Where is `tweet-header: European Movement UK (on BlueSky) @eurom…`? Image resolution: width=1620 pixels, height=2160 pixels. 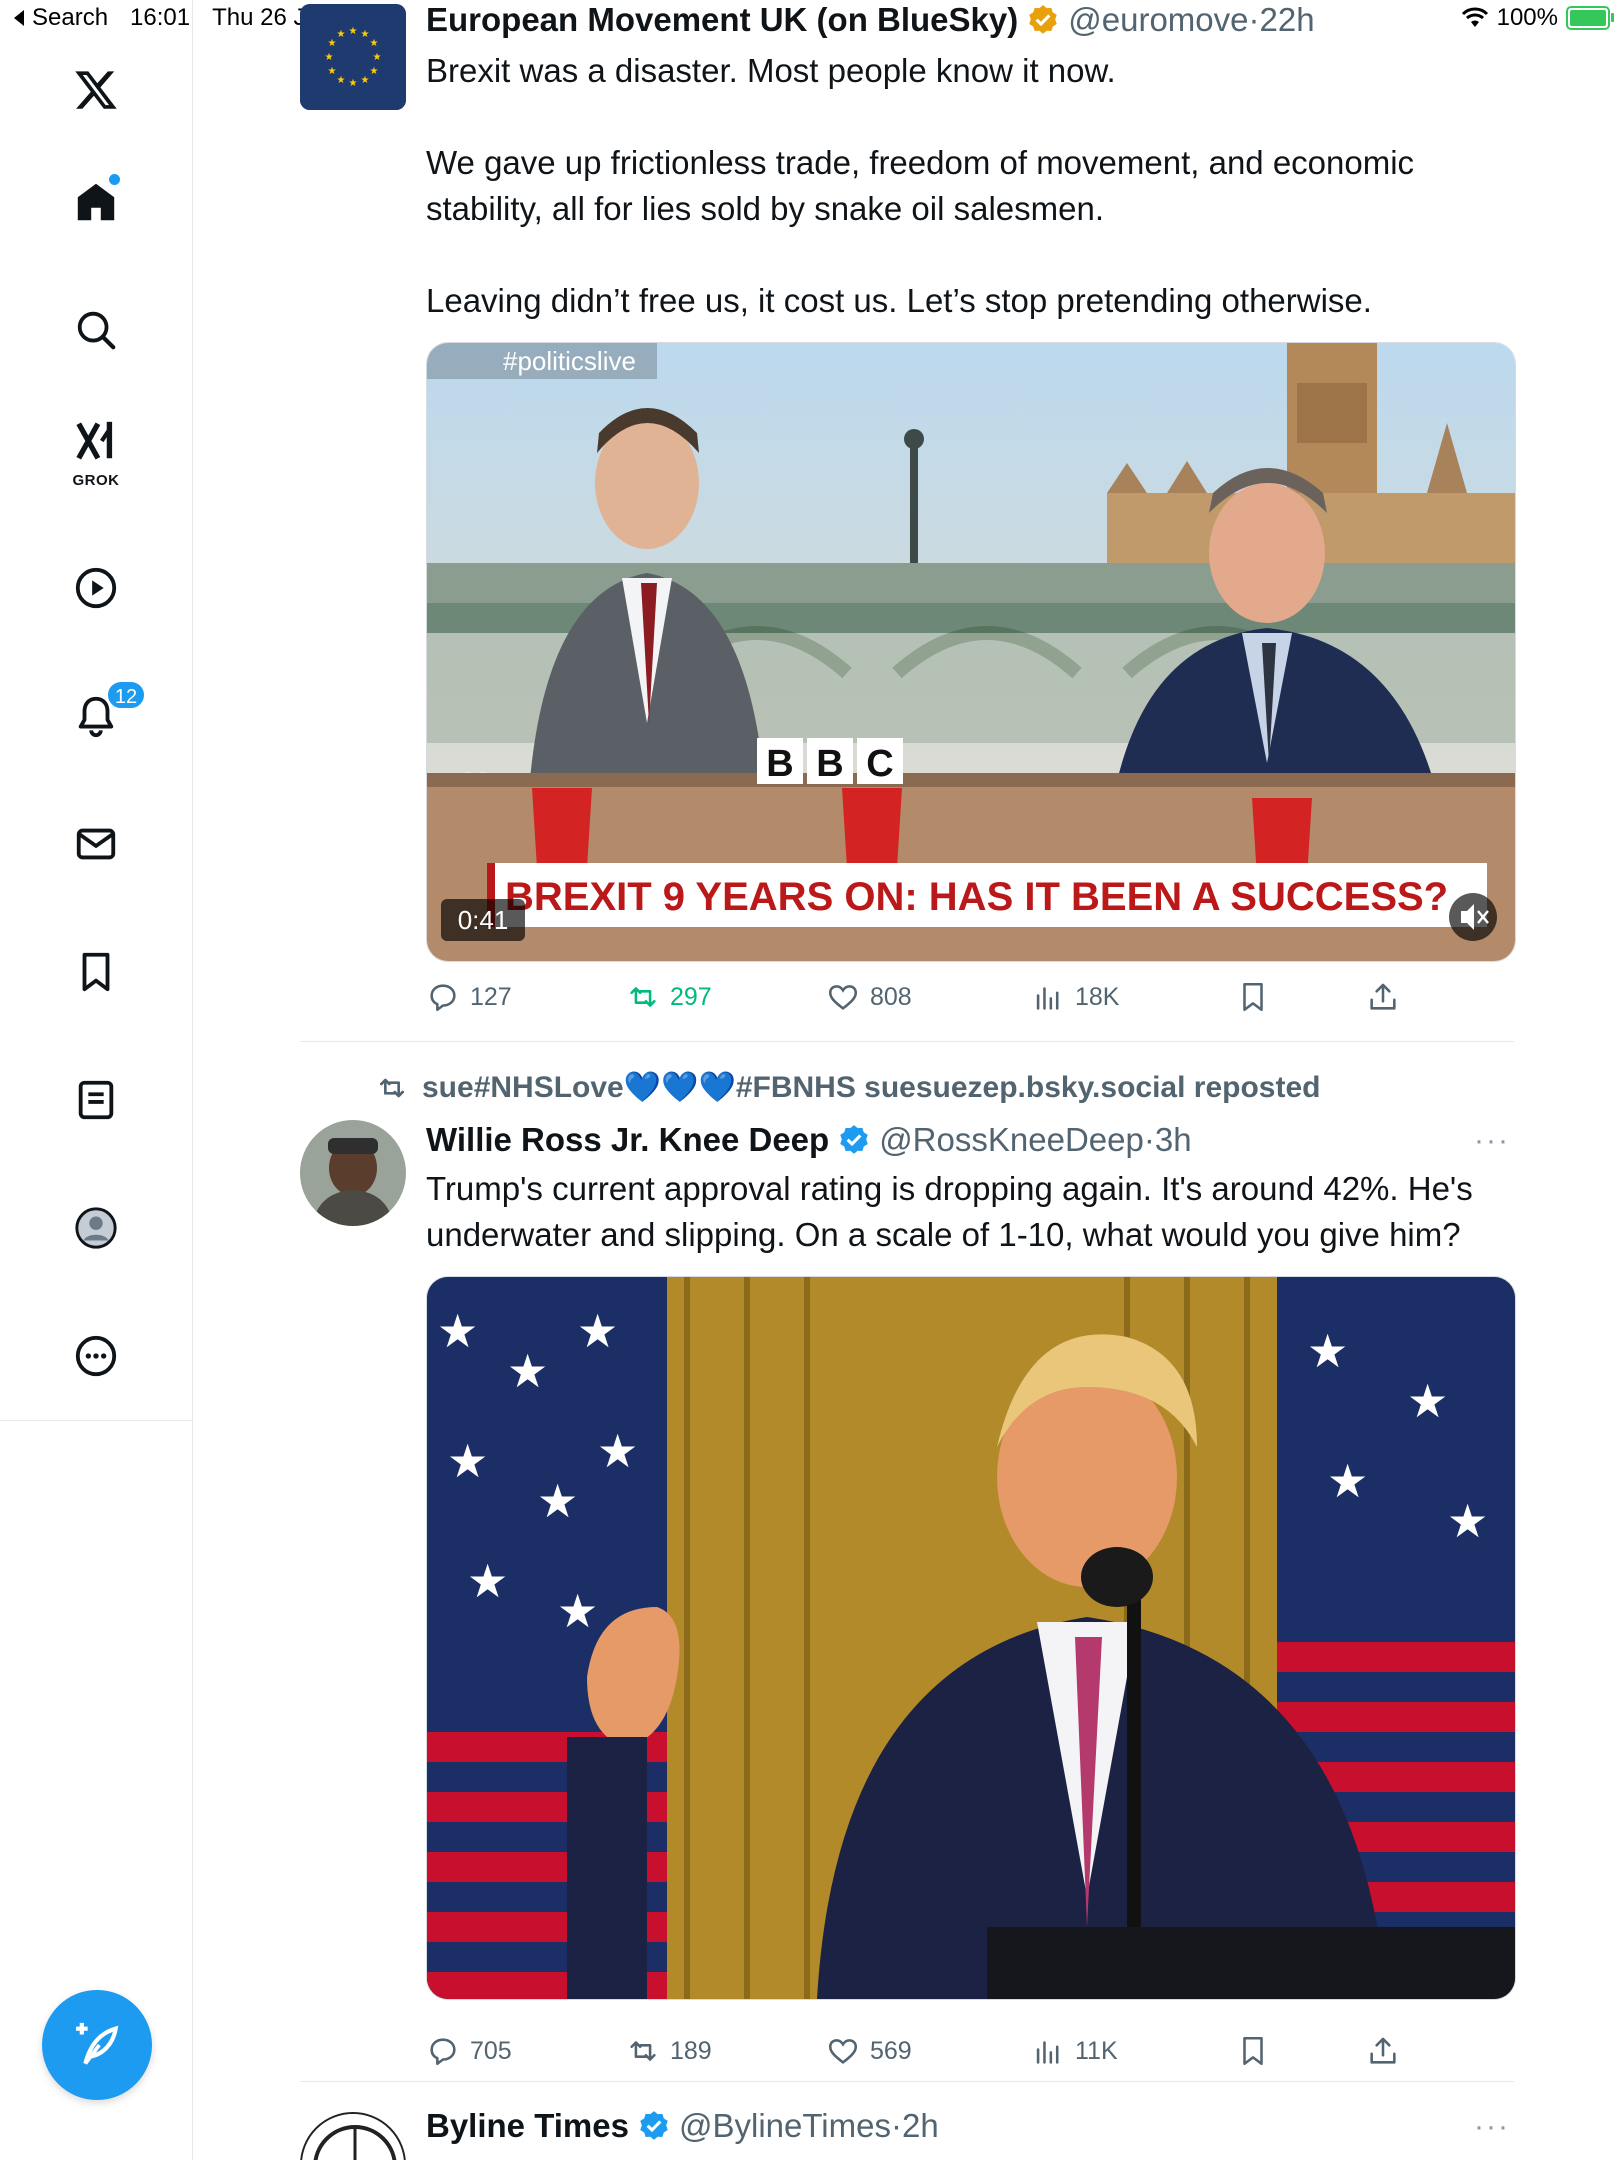 tweet-header: European Movement UK (on BlueSky) @eurom… is located at coordinates (970, 20).